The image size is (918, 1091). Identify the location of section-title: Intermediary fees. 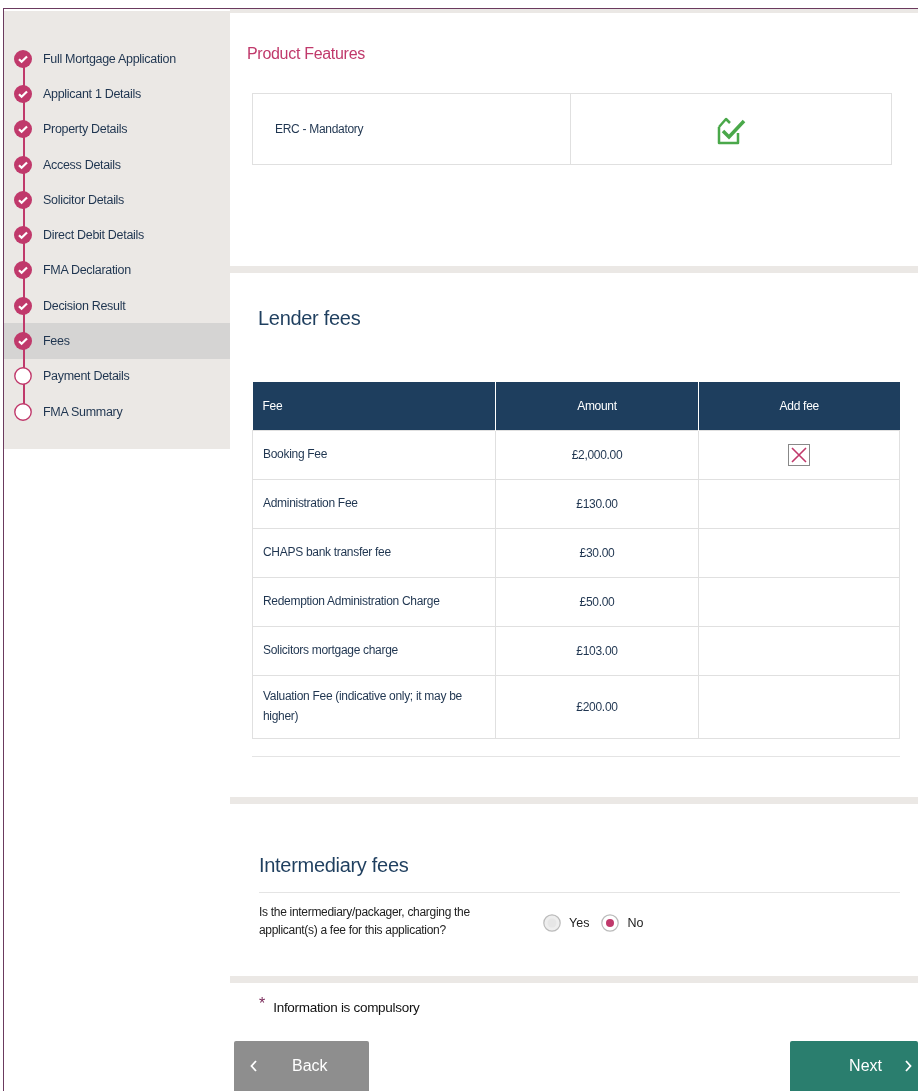
(579, 873).